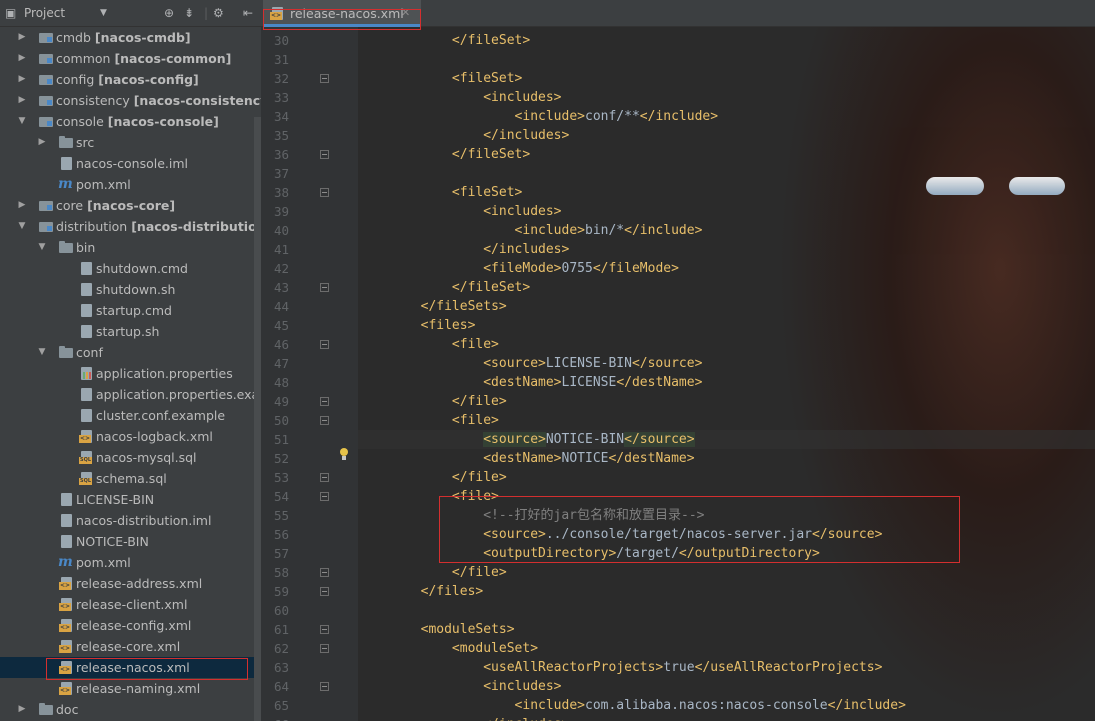  I want to click on code-line: <moduleSet>, so click(726, 648).